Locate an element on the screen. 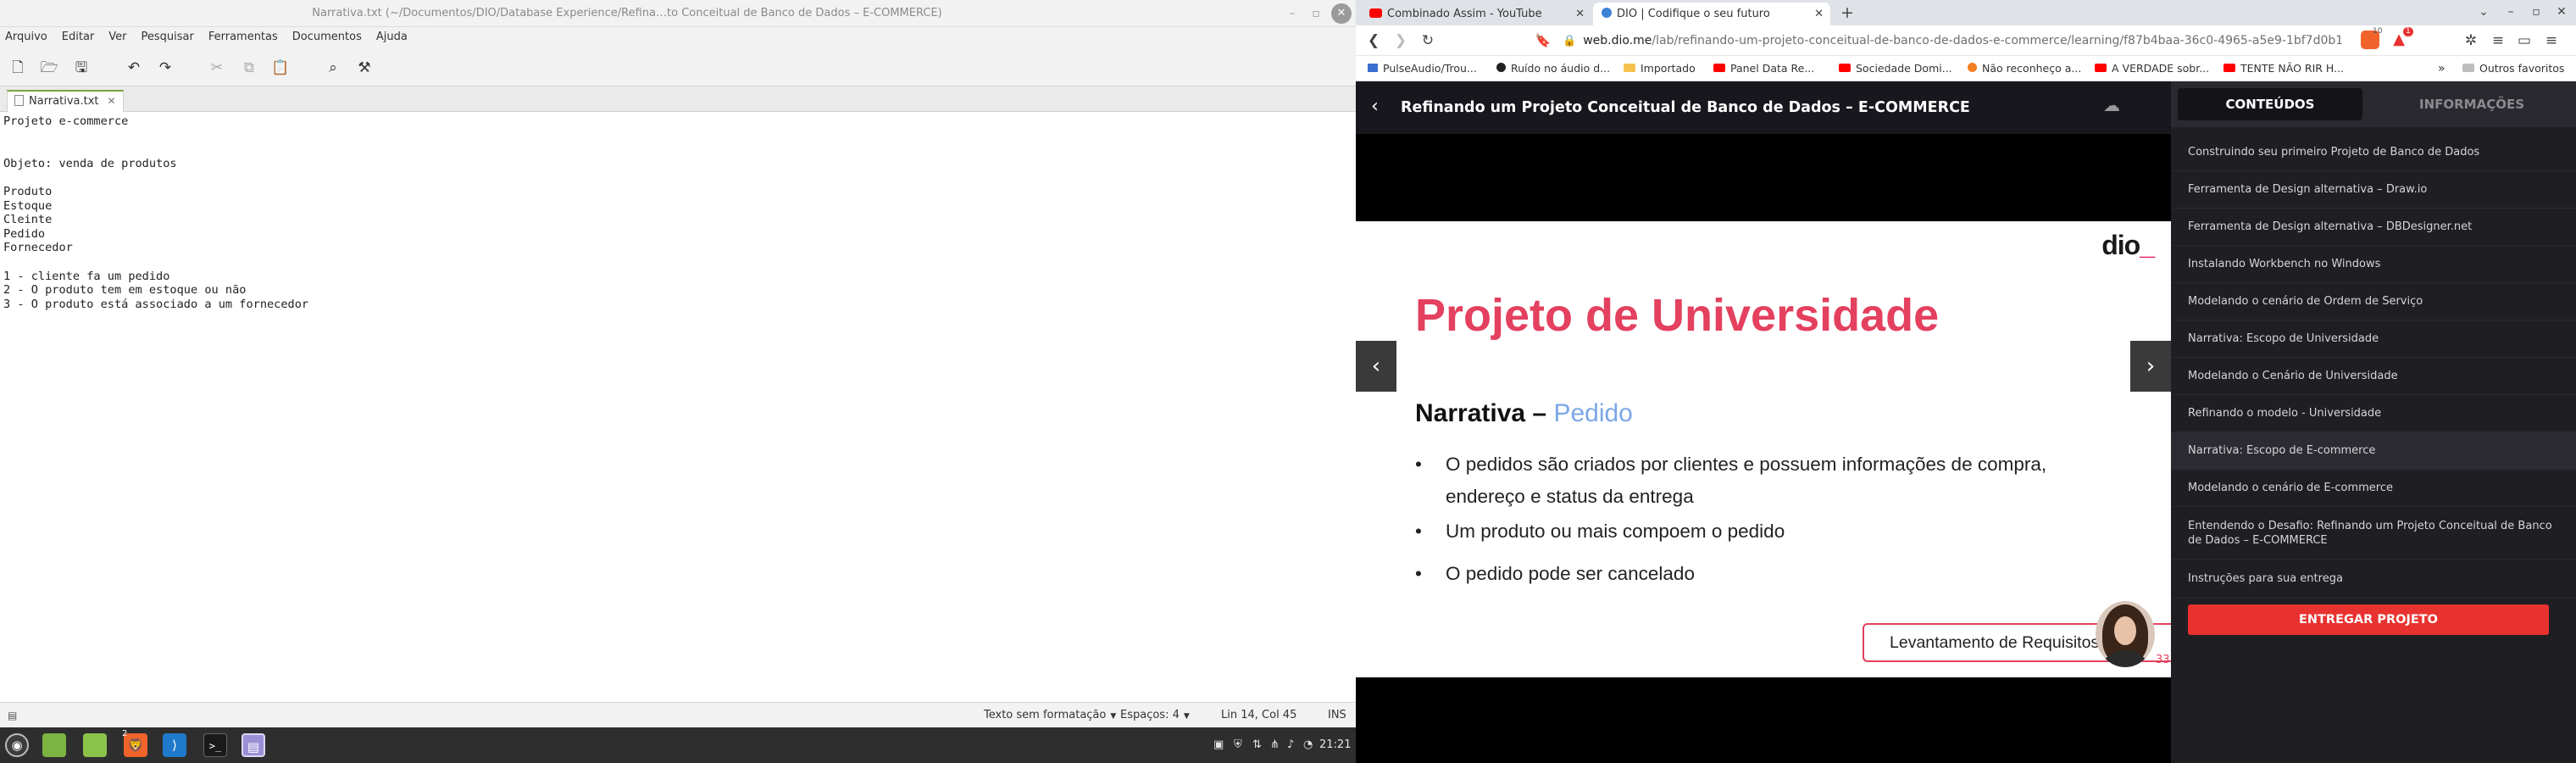  next-slide-button: › is located at coordinates (2150, 366).